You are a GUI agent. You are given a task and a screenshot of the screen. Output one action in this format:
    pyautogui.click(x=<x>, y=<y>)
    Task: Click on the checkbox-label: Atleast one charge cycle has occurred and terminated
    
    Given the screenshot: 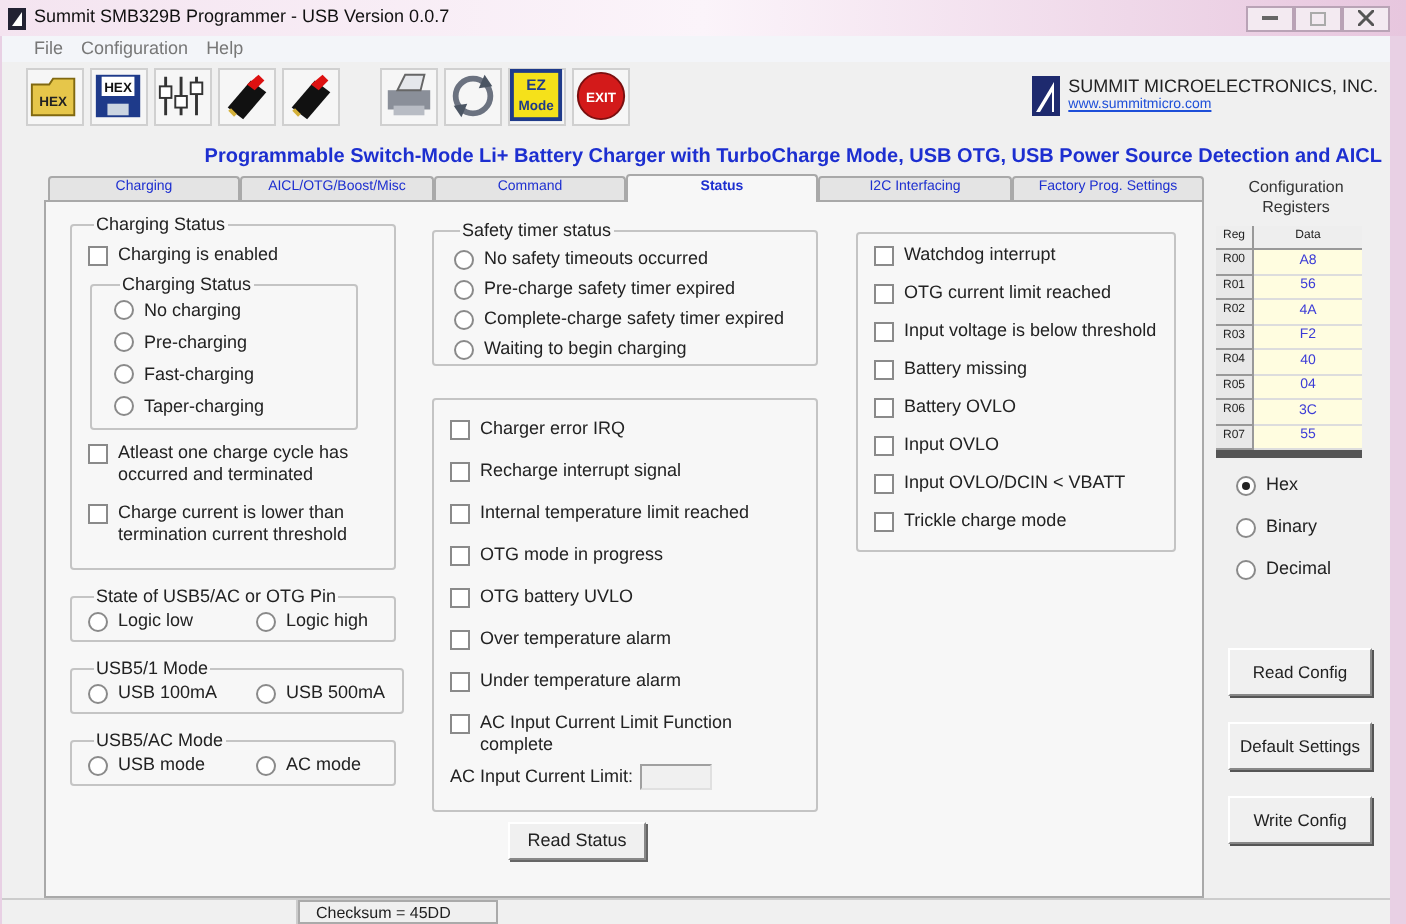 What is the action you would take?
    pyautogui.click(x=234, y=464)
    